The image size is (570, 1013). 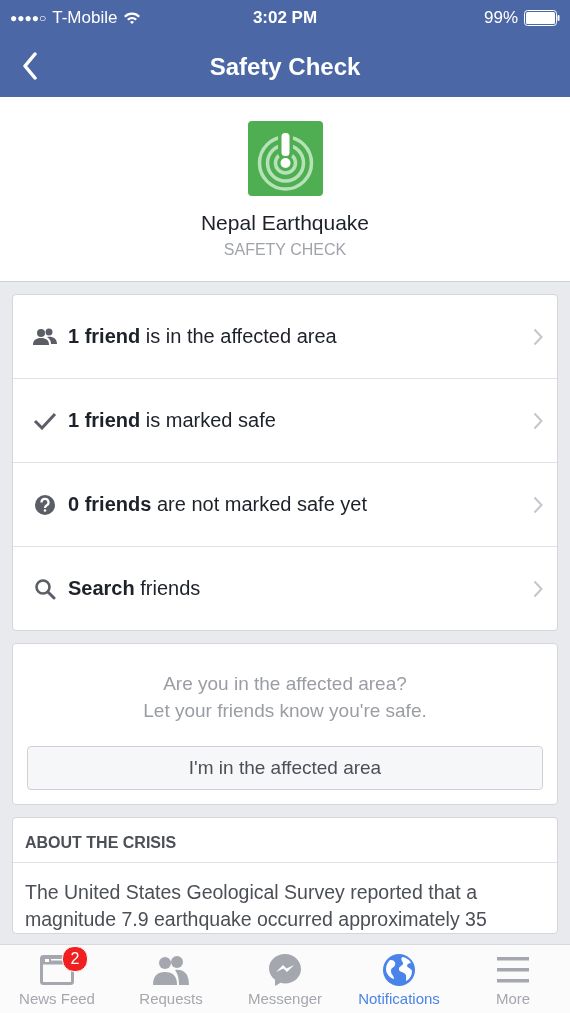 I want to click on friends-list-item: 1 friend is in the affected area, so click(x=285, y=337).